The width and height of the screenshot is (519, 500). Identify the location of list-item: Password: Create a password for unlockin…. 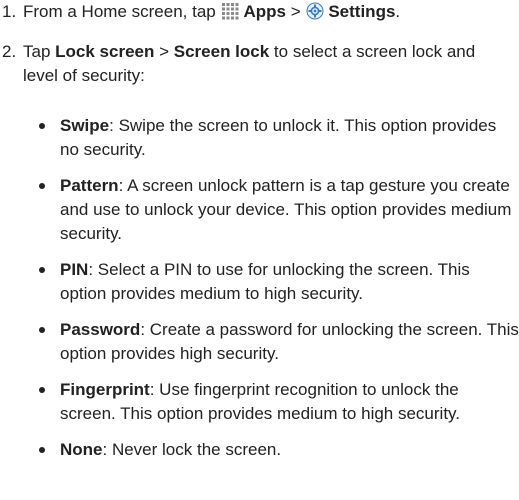
(259, 342).